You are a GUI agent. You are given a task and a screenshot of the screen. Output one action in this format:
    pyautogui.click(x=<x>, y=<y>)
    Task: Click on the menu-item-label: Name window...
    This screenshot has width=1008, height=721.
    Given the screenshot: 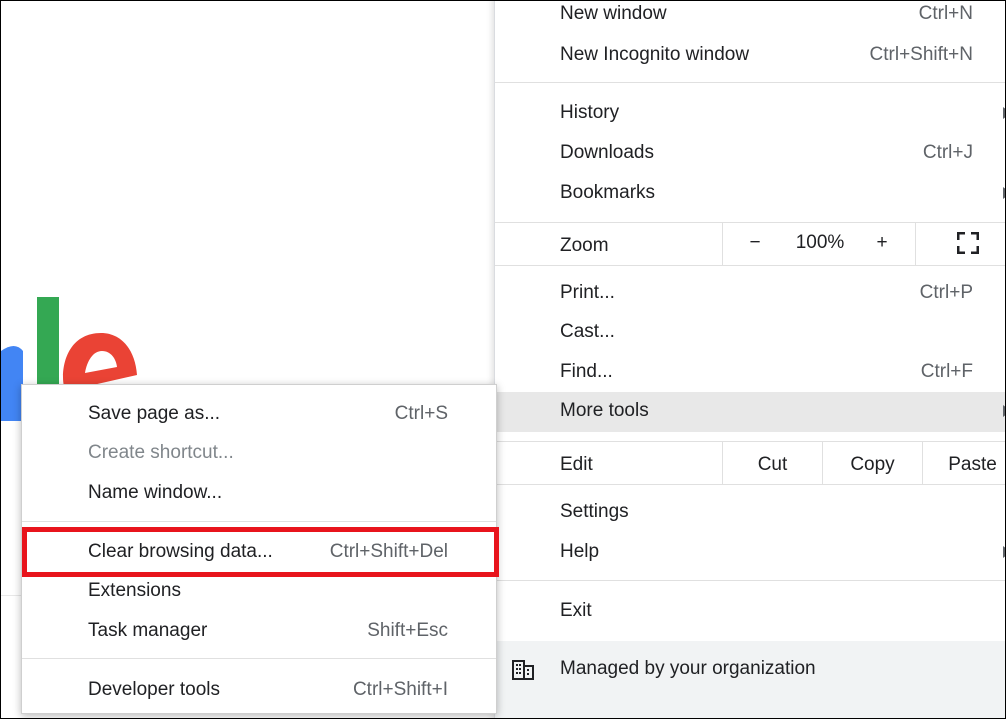 What is the action you would take?
    pyautogui.click(x=155, y=492)
    